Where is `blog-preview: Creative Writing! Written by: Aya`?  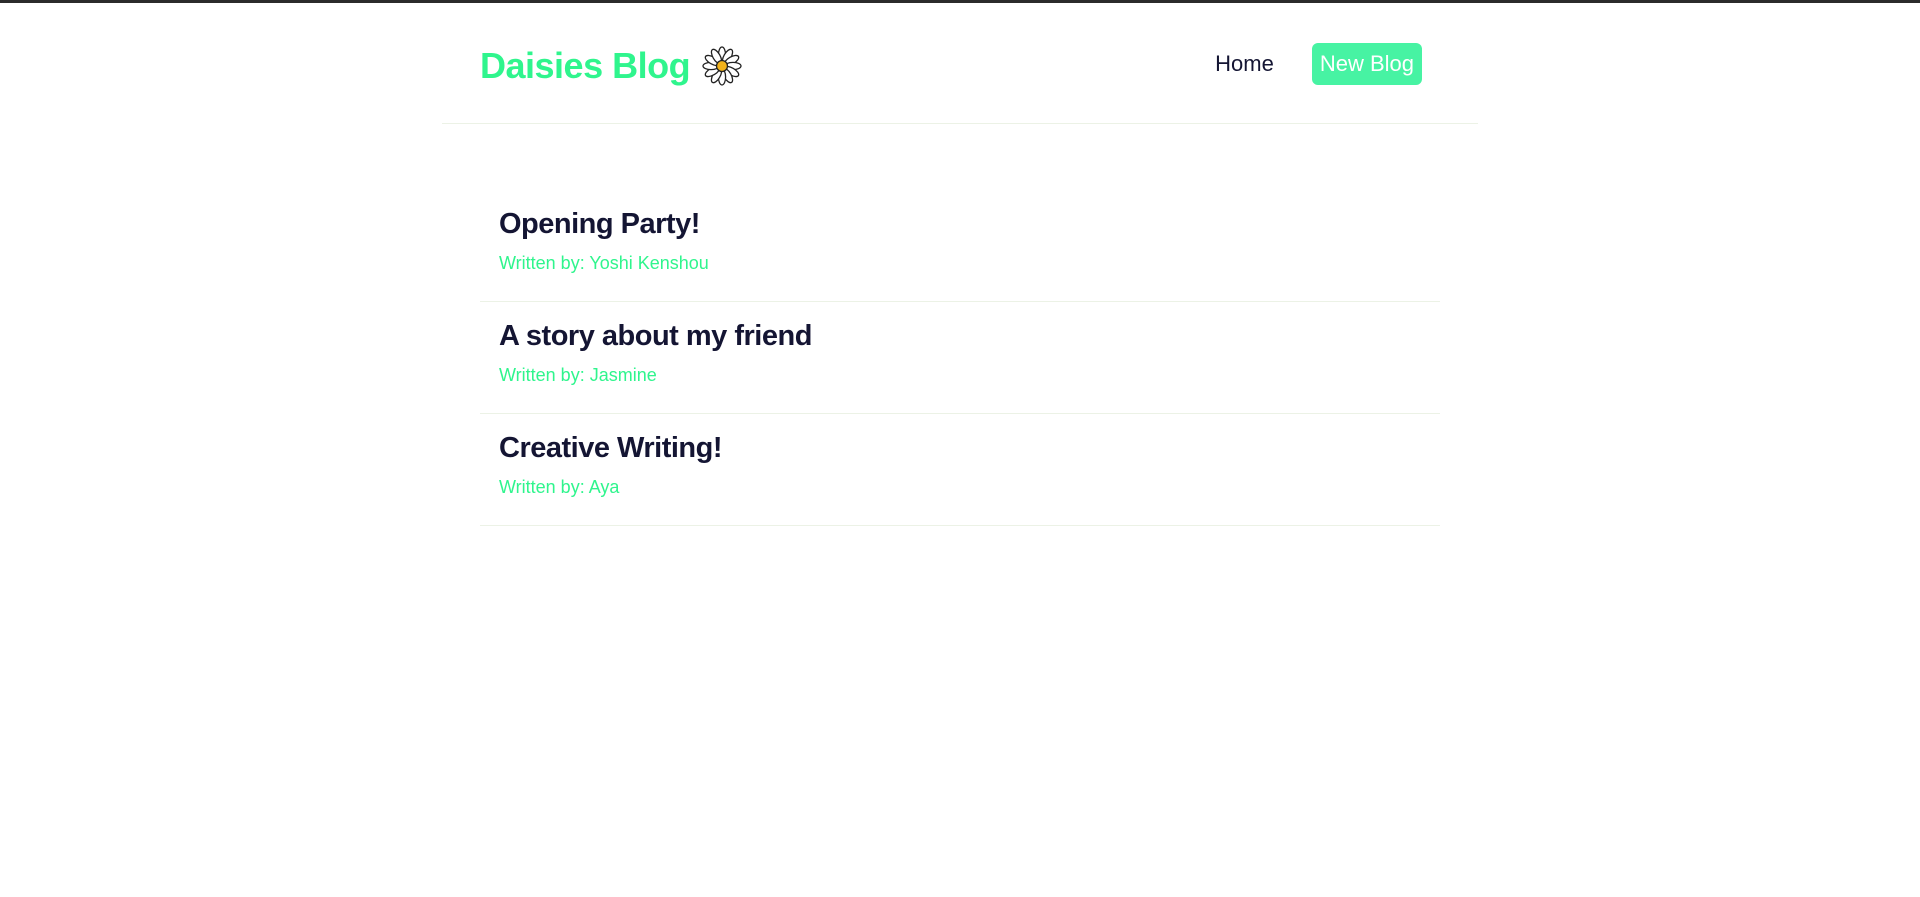 blog-preview: Creative Writing! Written by: Aya is located at coordinates (960, 470).